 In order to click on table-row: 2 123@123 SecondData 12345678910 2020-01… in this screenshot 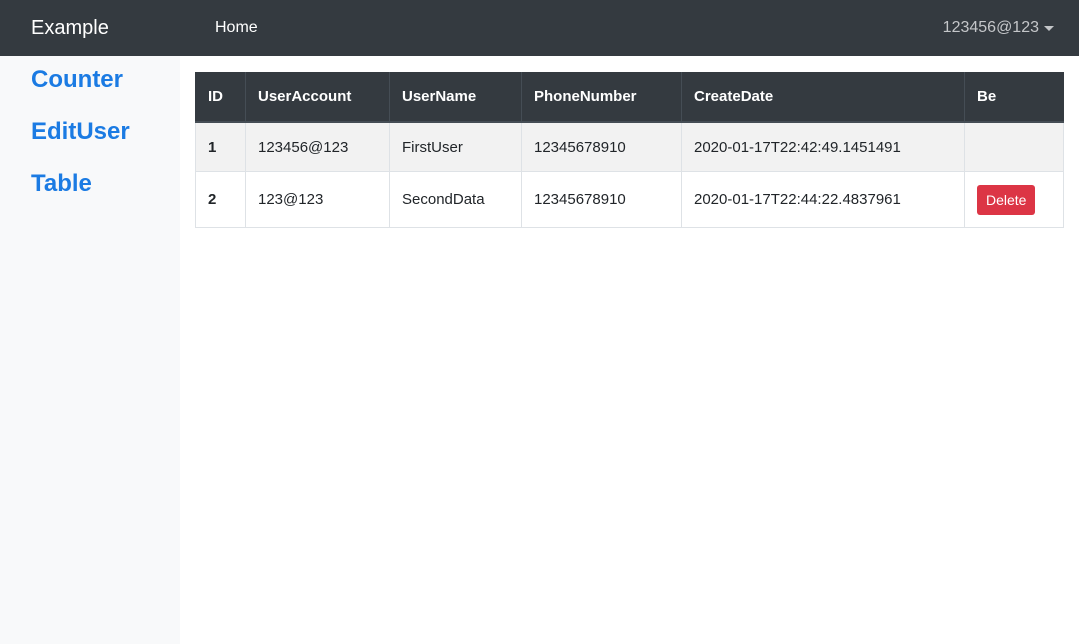, I will do `click(629, 199)`.